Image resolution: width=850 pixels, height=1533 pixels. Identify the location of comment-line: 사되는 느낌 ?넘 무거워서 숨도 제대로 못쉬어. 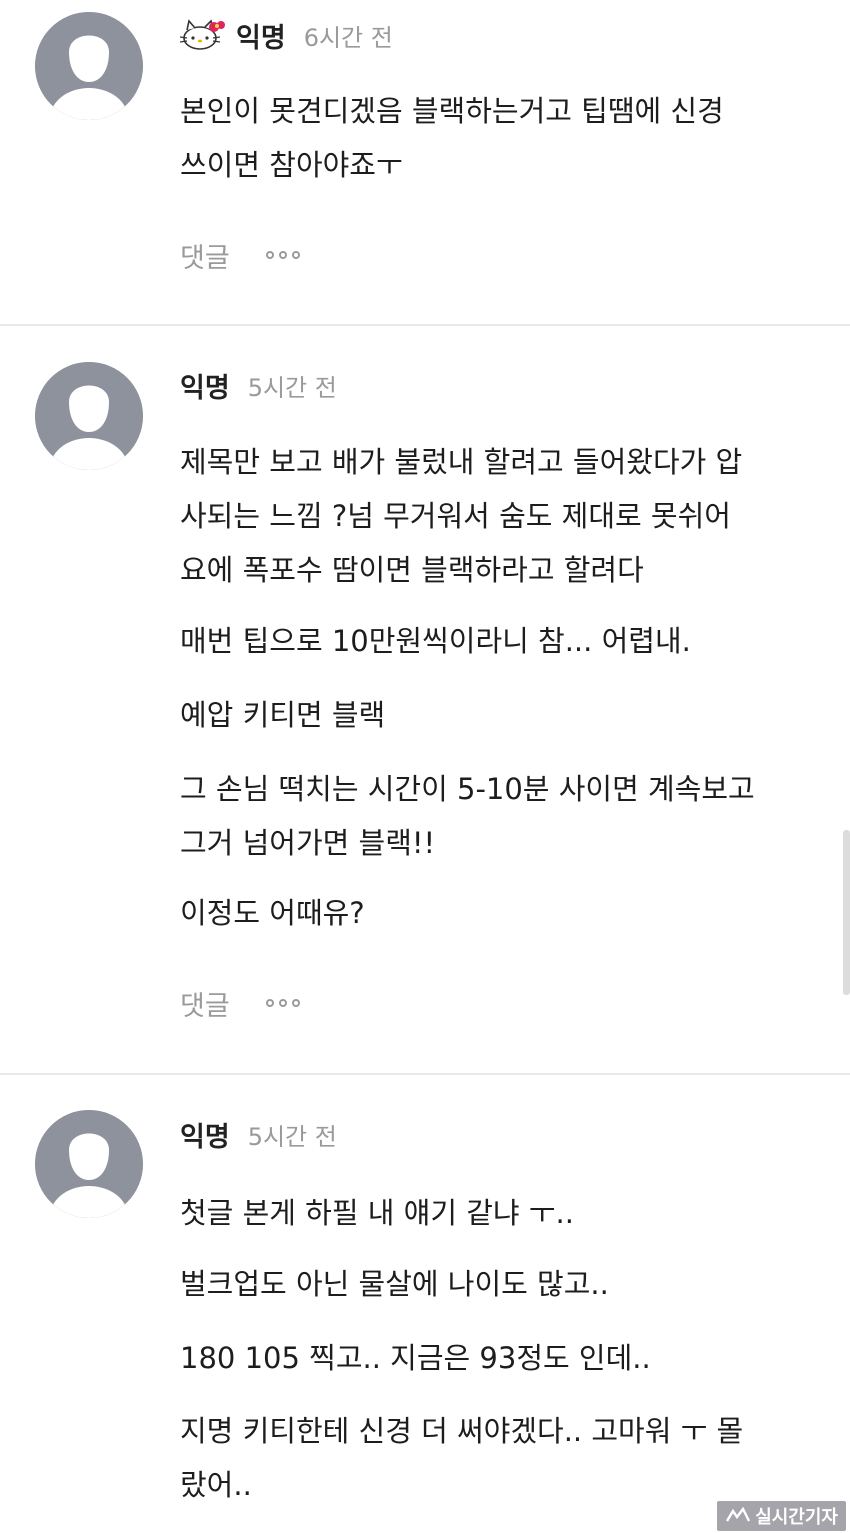
(455, 516).